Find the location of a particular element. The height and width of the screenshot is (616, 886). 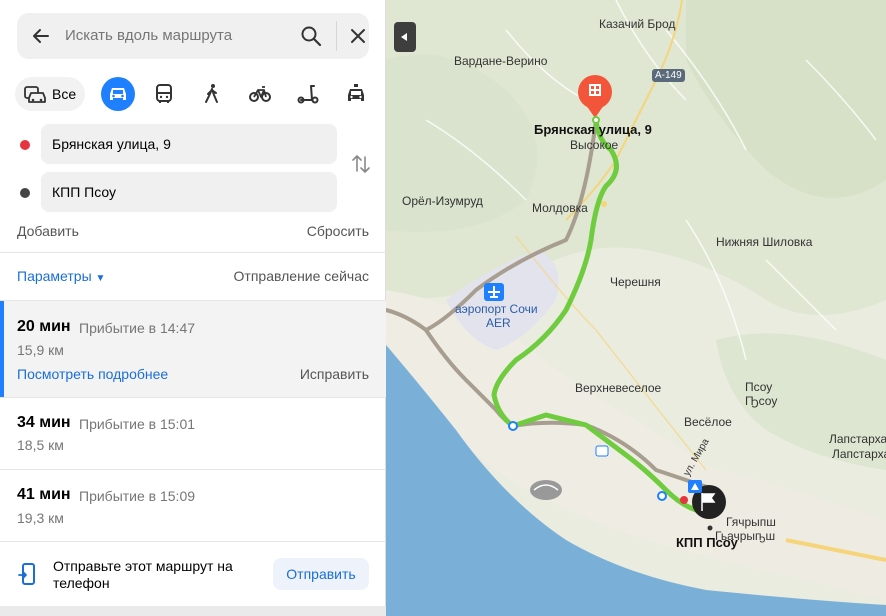

car-icon is located at coordinates (118, 94).